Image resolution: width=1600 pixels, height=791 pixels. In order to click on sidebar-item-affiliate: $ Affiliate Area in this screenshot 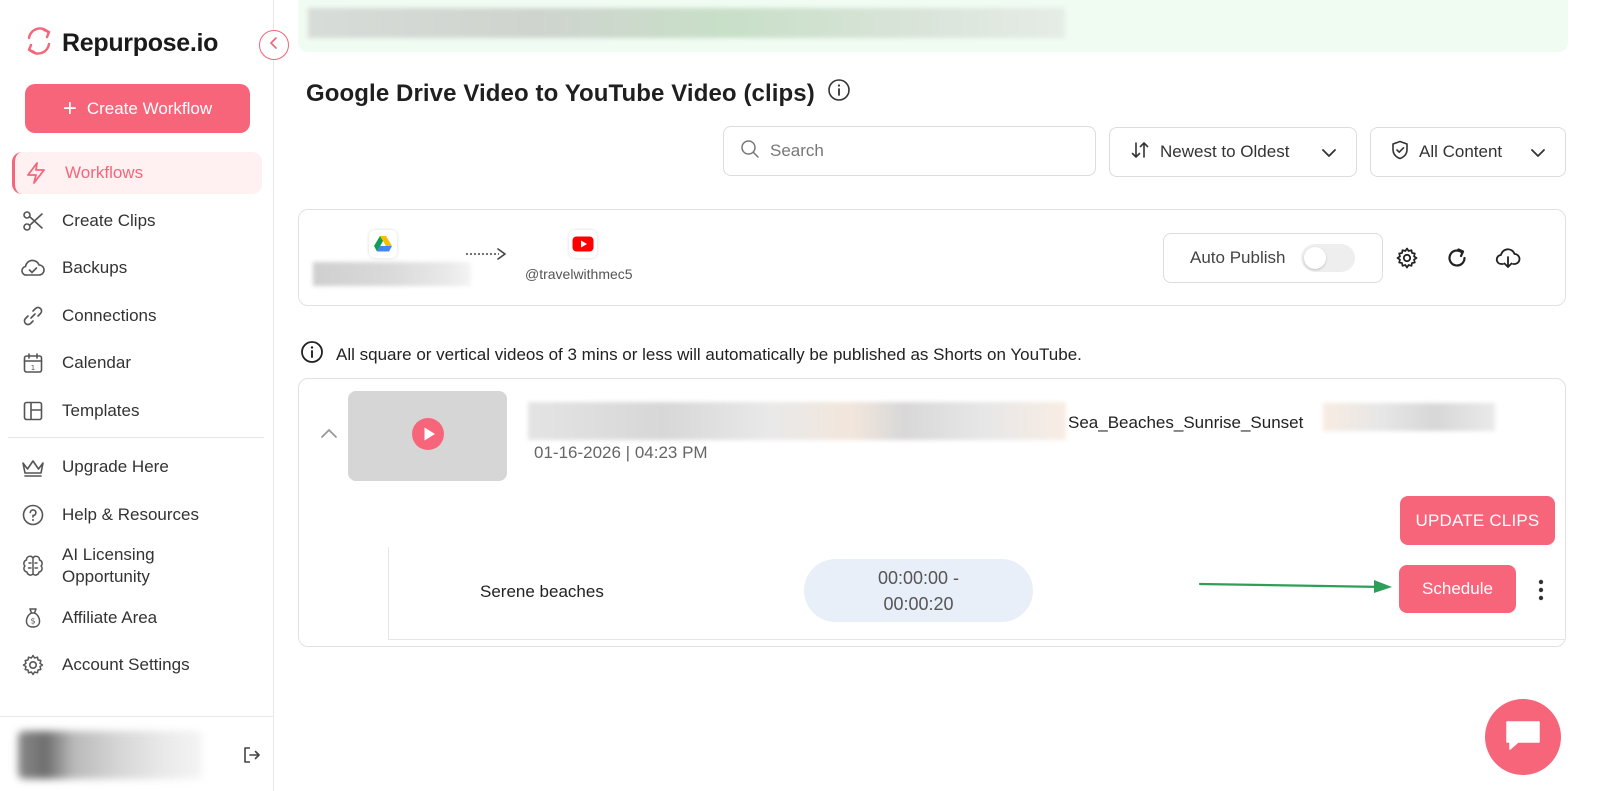, I will do `click(137, 618)`.